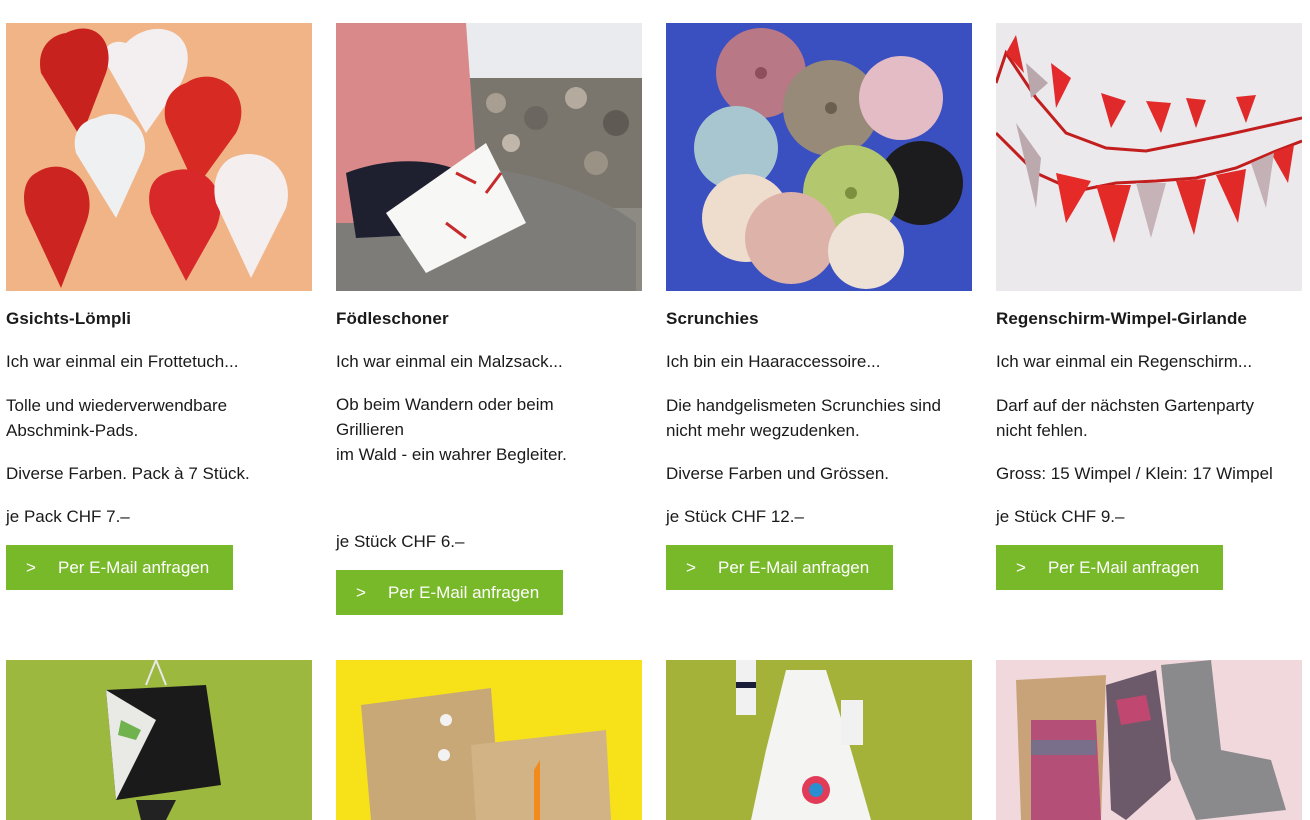 This screenshot has width=1310, height=820. What do you see at coordinates (712, 318) in the screenshot?
I see `product-title: Scrunchies` at bounding box center [712, 318].